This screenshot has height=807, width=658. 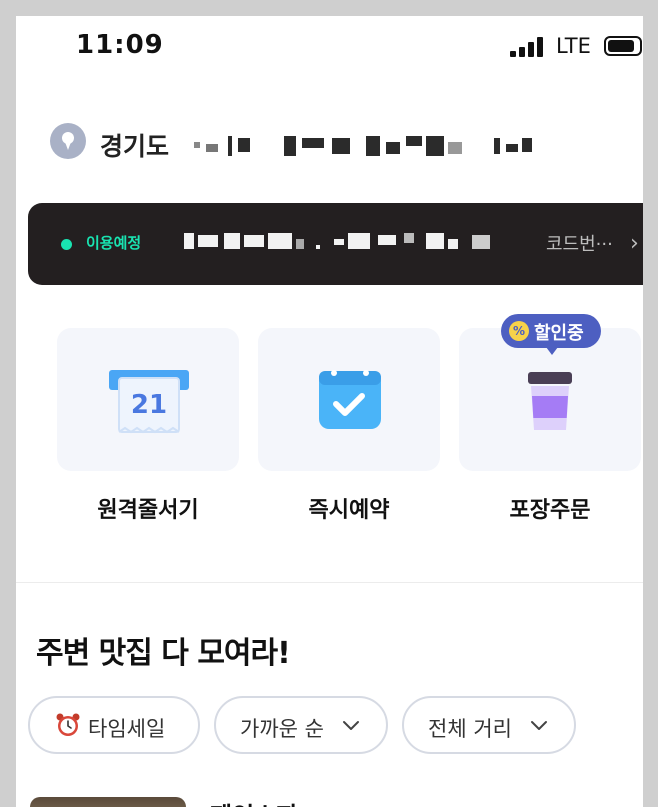 I want to click on reservation-banner: 이용예정 코드번··· ›, so click(x=335, y=244).